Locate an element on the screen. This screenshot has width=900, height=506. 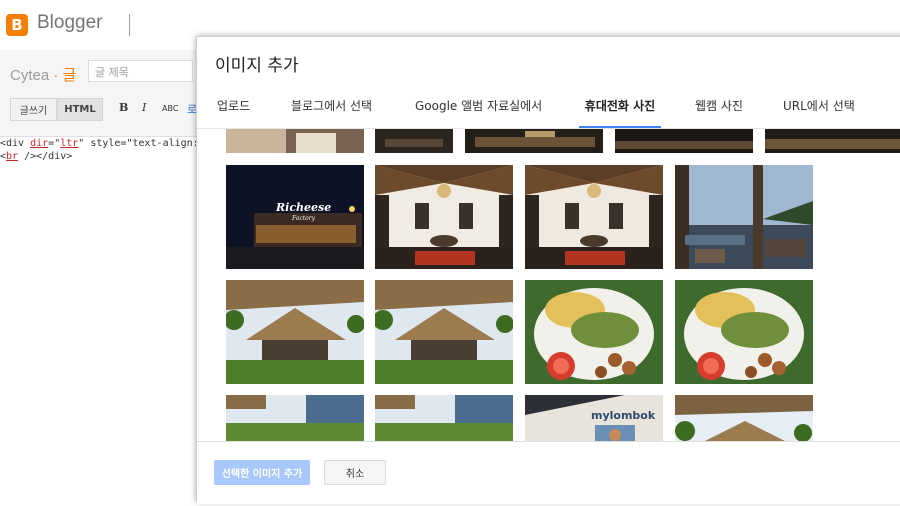
app-name: Blogger is located at coordinates (70, 23).